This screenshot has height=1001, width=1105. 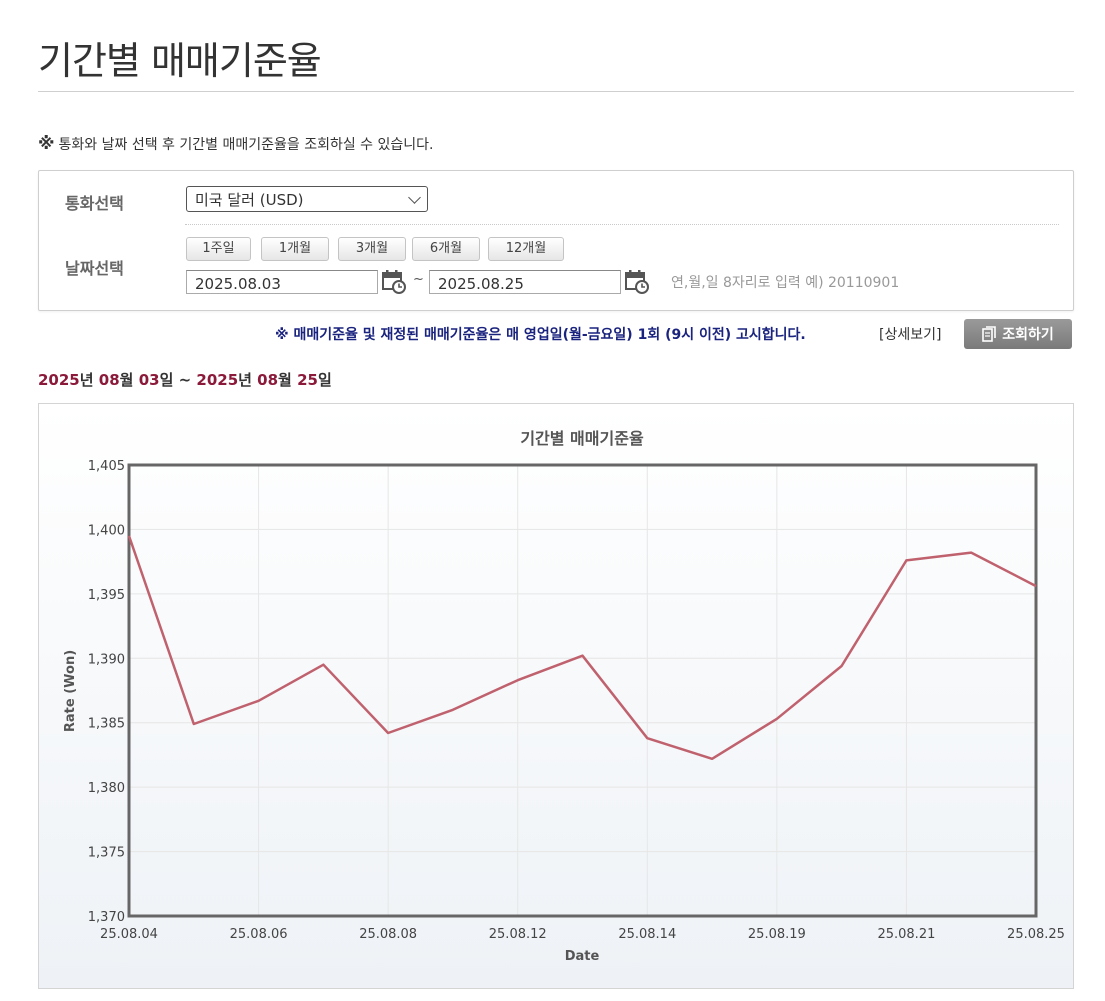 I want to click on y-tick-label: 1,375, so click(x=106, y=853).